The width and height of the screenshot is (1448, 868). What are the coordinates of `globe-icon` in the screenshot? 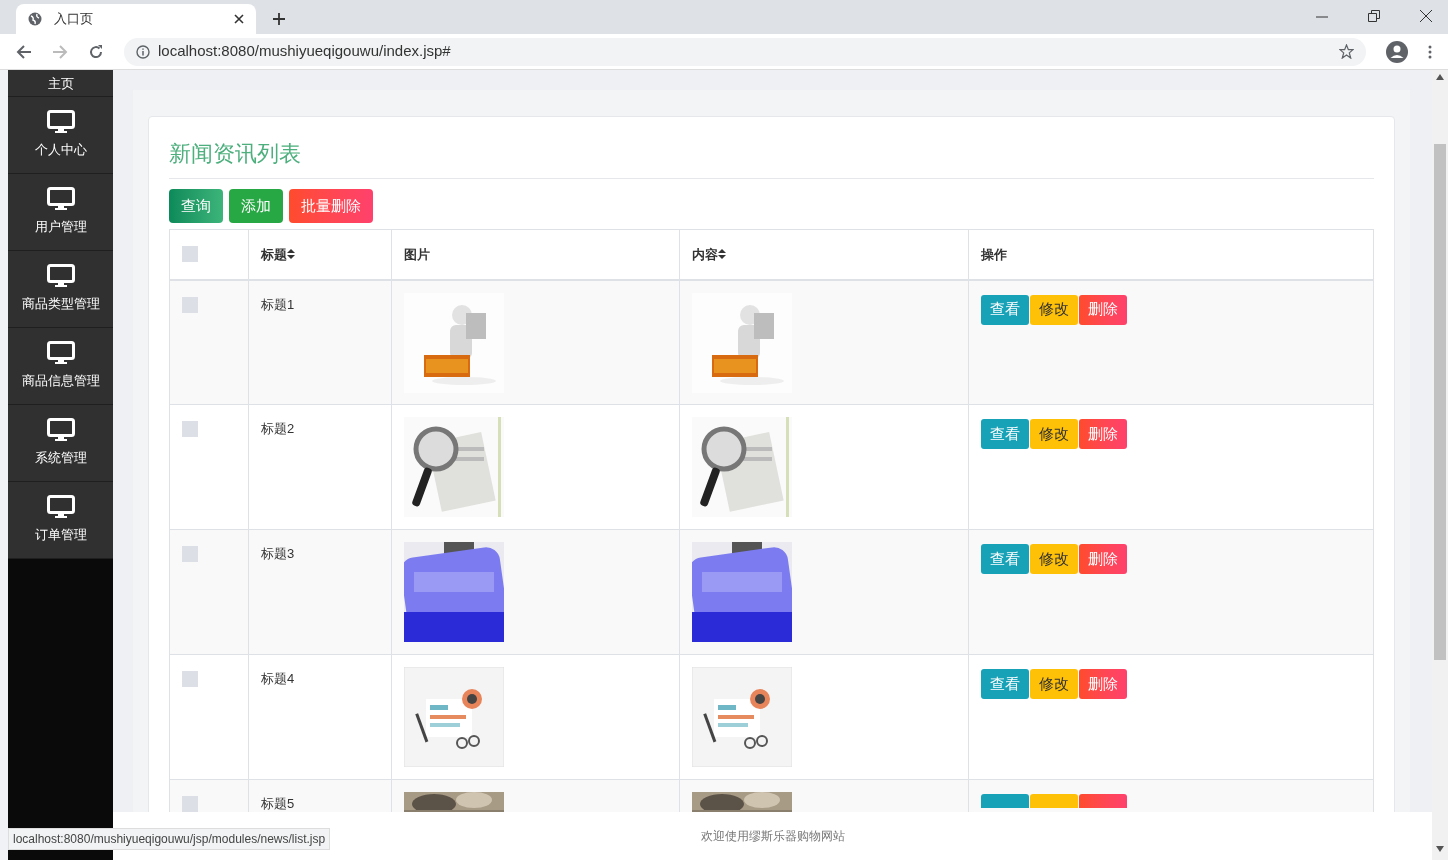 It's located at (35, 19).